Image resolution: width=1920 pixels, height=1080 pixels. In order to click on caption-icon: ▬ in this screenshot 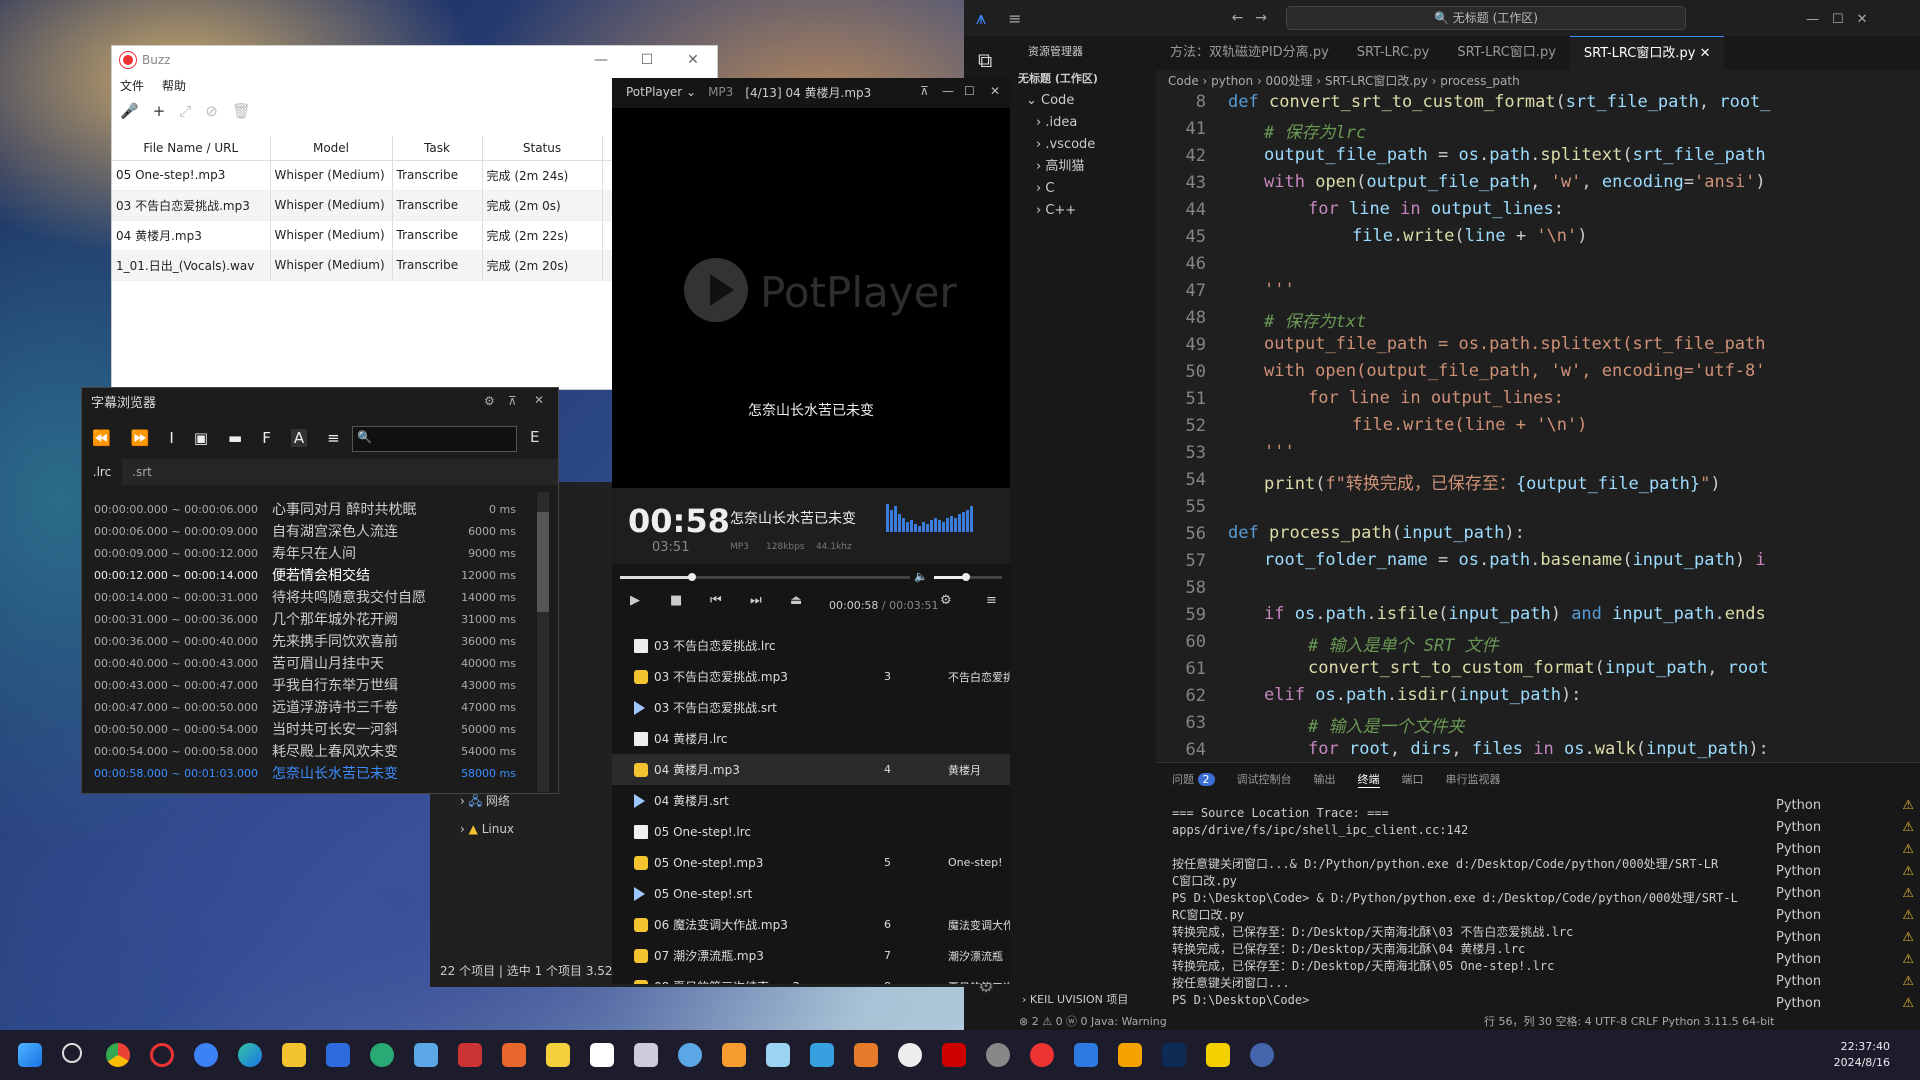, I will do `click(235, 438)`.